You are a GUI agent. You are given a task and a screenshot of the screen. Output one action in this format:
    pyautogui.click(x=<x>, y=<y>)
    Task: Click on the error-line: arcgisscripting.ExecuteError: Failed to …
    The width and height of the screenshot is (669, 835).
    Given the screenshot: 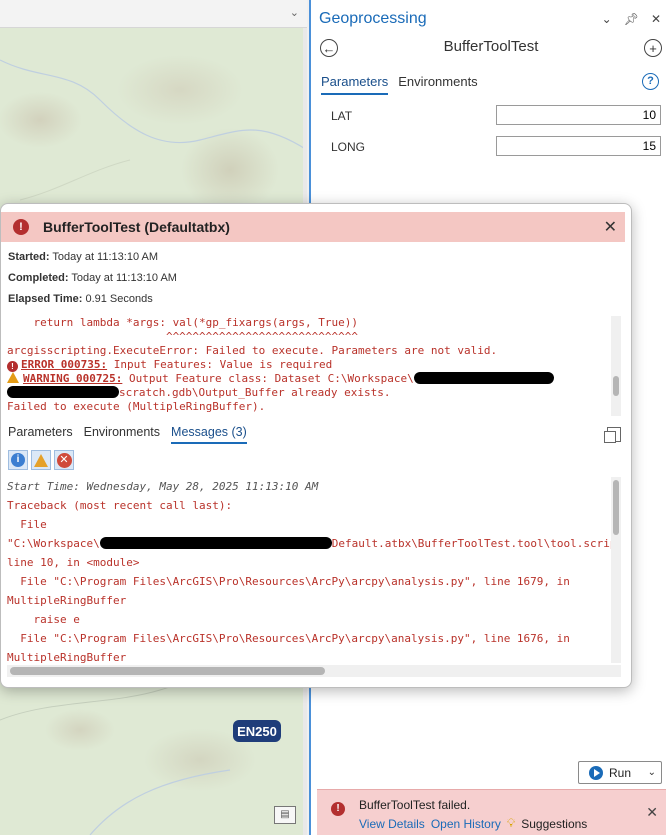 What is the action you would take?
    pyautogui.click(x=252, y=350)
    